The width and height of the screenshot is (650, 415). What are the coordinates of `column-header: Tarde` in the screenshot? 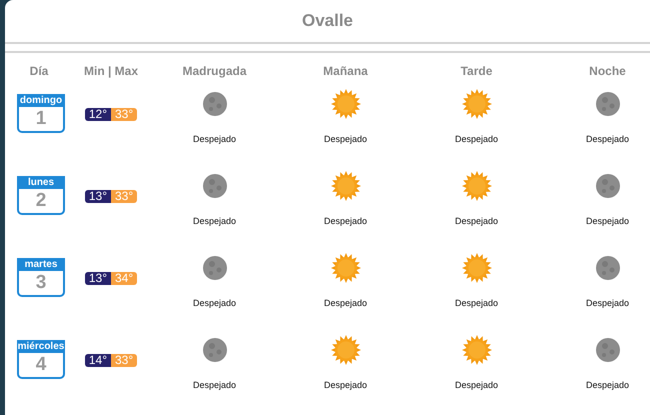 It's located at (476, 71).